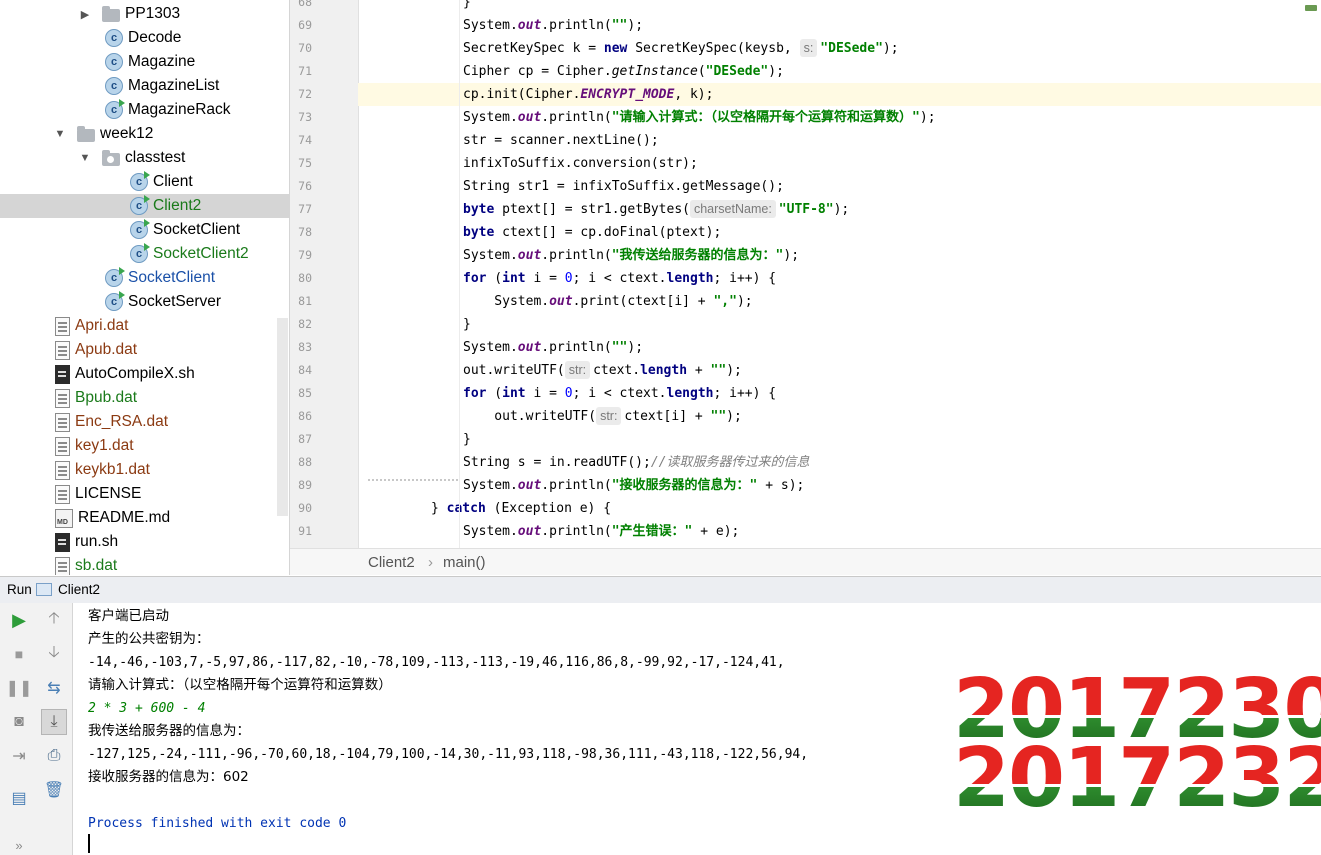 This screenshot has width=1321, height=855. I want to click on run-tab-client2: Client2, so click(79, 589).